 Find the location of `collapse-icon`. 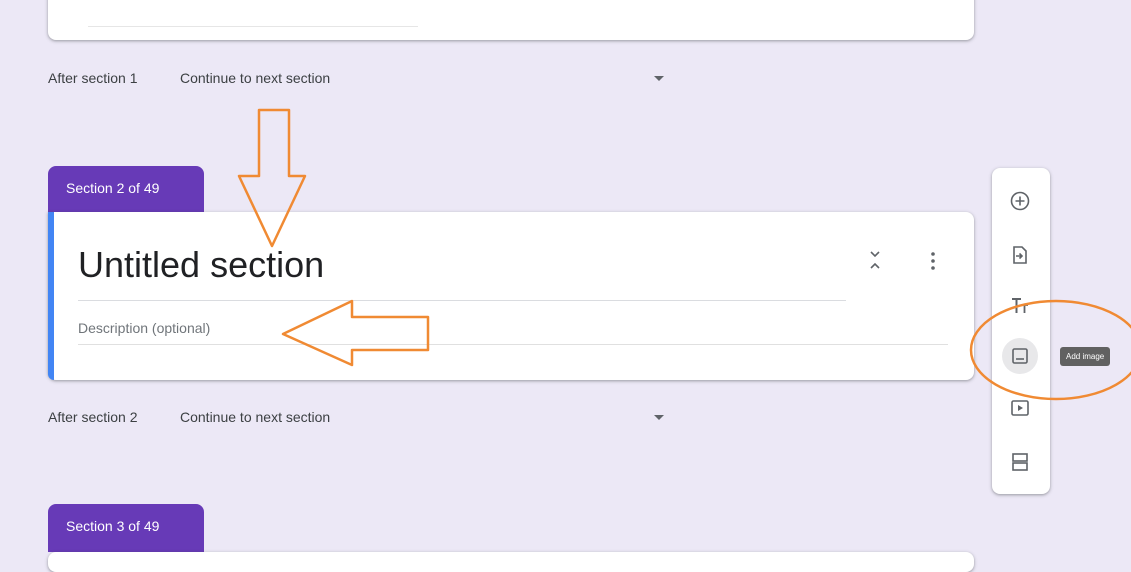

collapse-icon is located at coordinates (875, 260).